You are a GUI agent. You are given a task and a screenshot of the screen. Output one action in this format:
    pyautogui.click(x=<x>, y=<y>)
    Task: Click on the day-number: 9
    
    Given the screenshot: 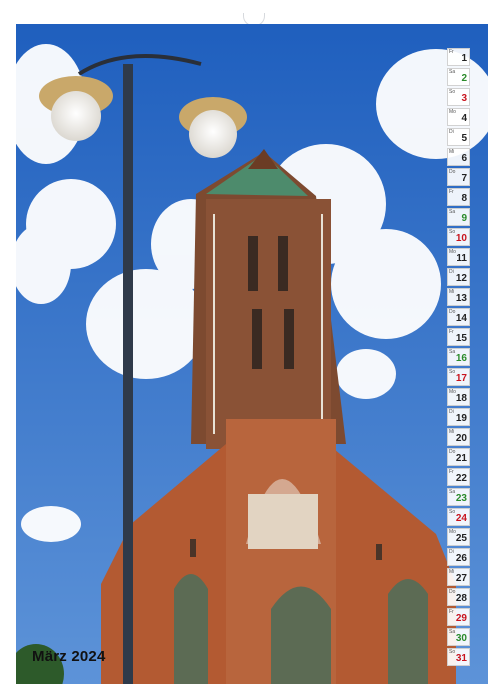 What is the action you would take?
    pyautogui.click(x=464, y=218)
    